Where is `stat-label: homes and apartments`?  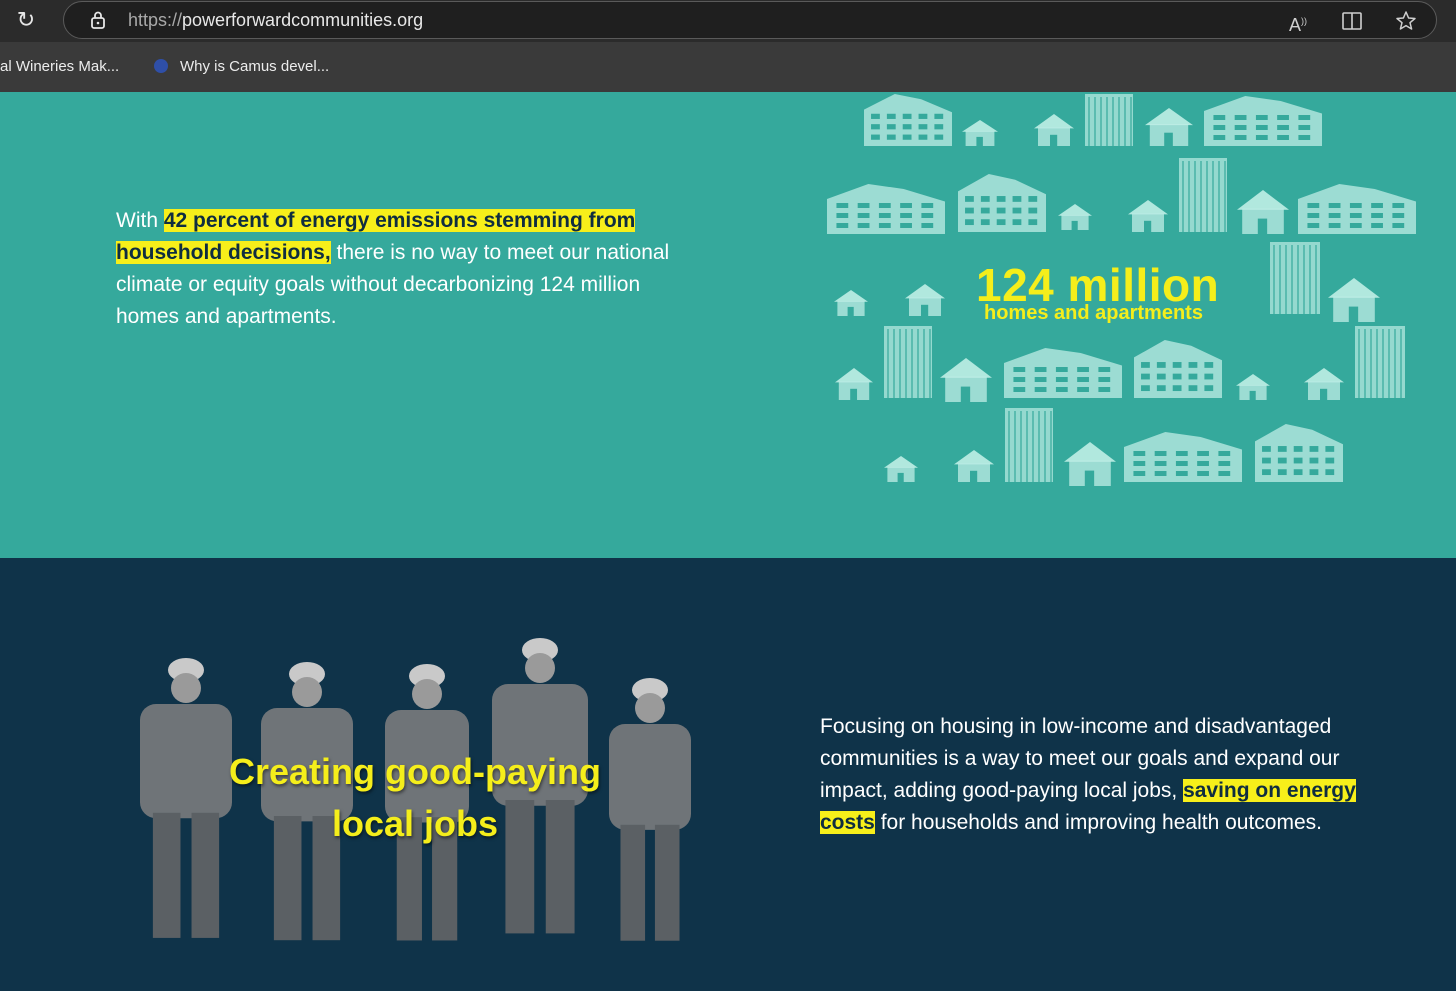
stat-label: homes and apartments is located at coordinates (1093, 313).